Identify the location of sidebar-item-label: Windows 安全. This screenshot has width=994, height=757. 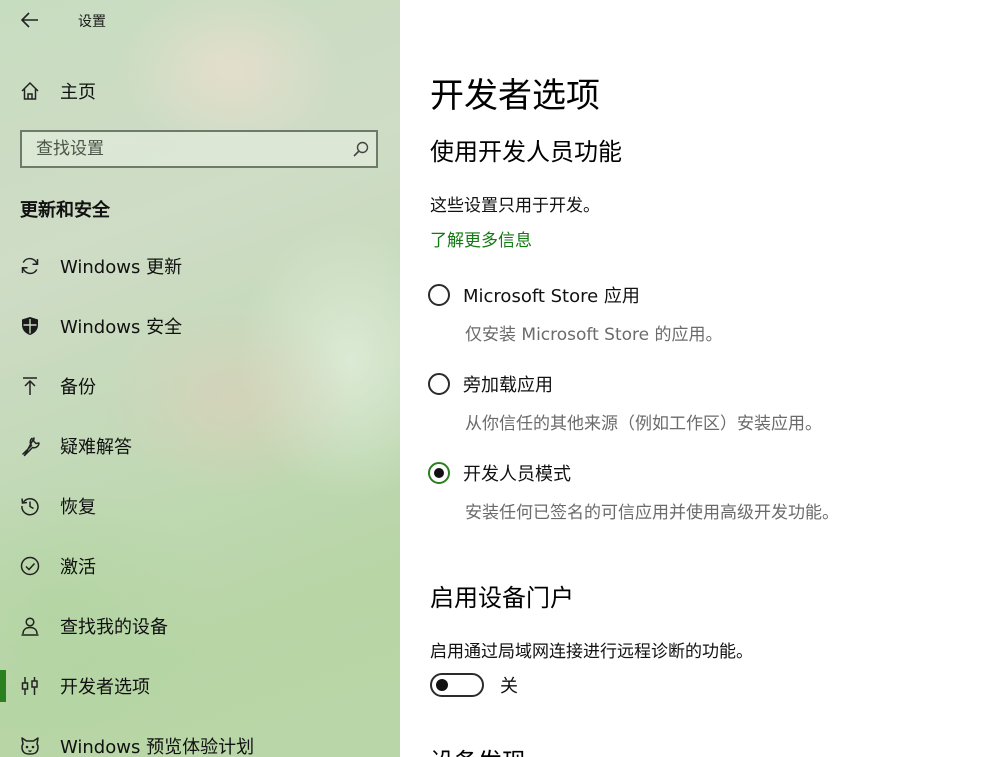
(121, 327).